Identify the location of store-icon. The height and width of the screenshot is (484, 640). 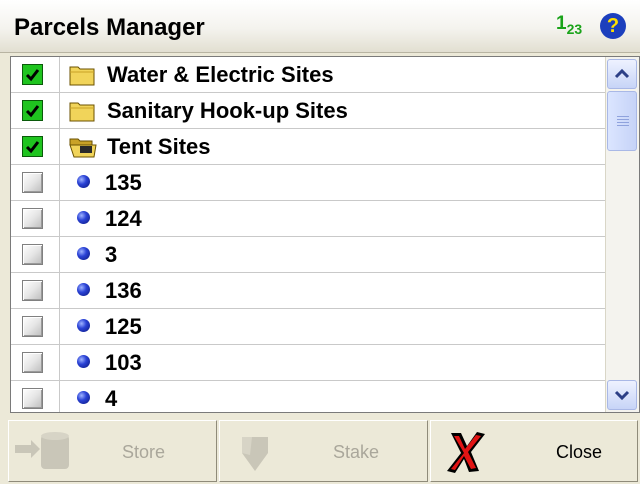
(42, 450).